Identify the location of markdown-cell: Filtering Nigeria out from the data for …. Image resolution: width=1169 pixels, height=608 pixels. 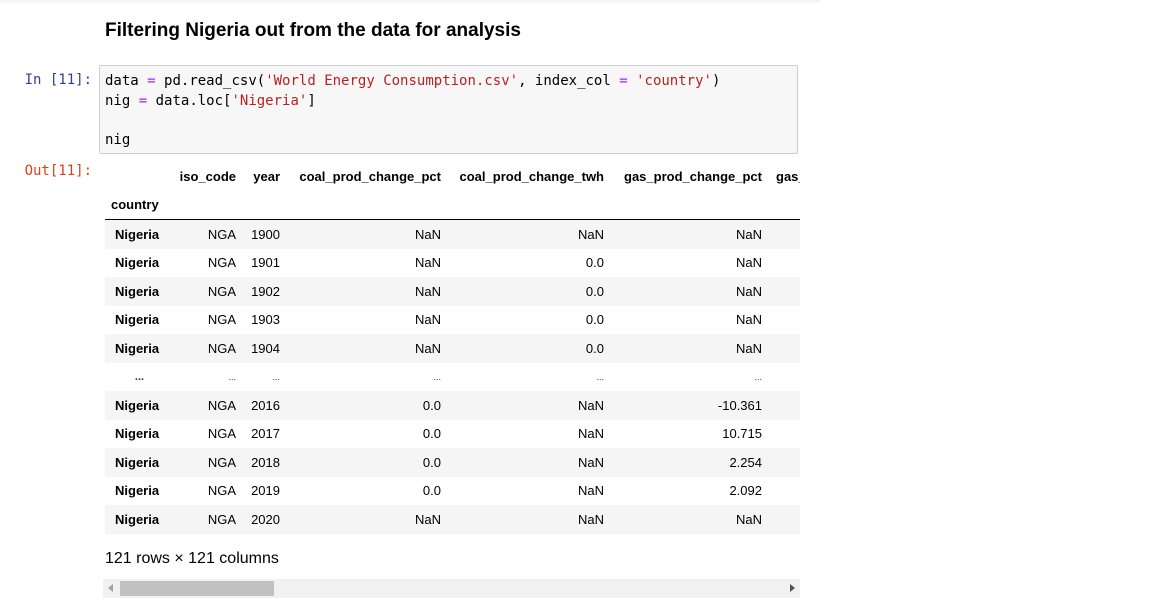
(313, 31).